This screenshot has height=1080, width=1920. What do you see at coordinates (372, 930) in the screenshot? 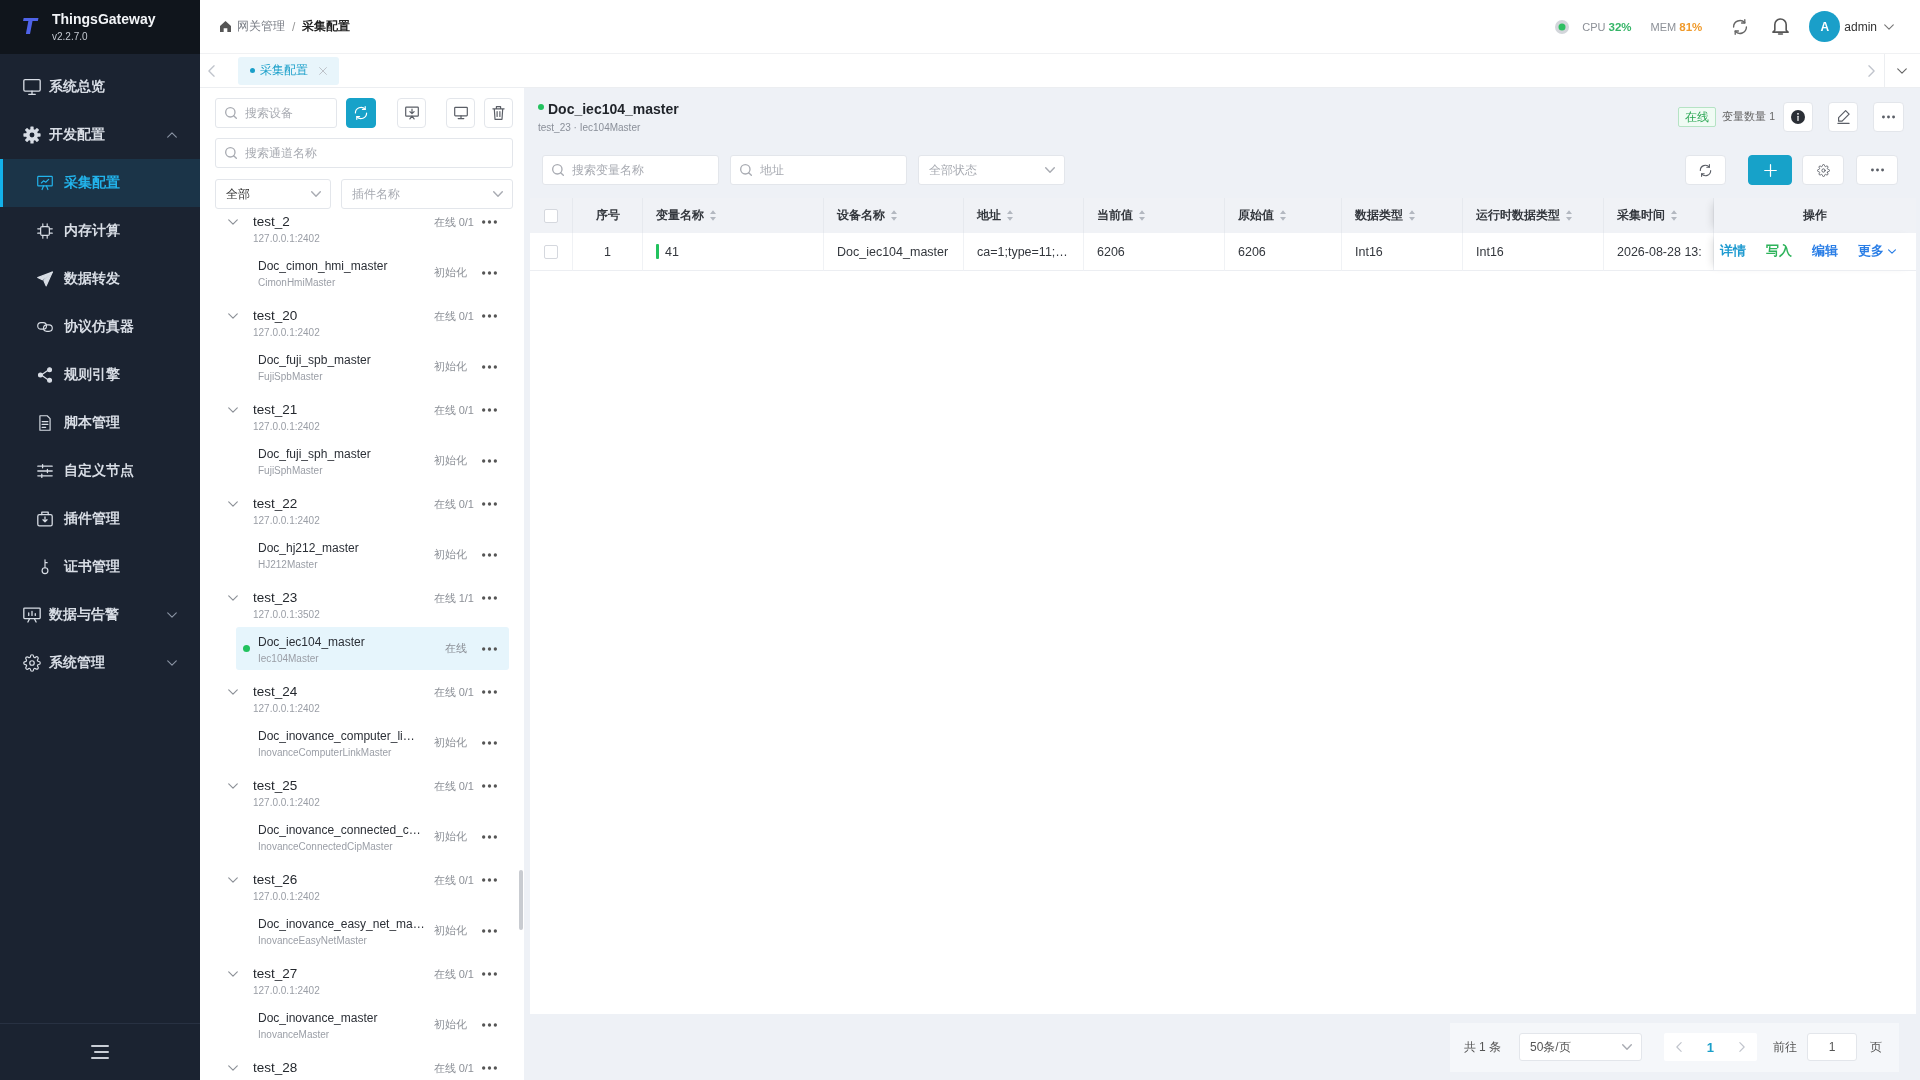
I see `device-item: Doc_inovance_easy_net_ma… InovanceEasyNetMaster 初始化` at bounding box center [372, 930].